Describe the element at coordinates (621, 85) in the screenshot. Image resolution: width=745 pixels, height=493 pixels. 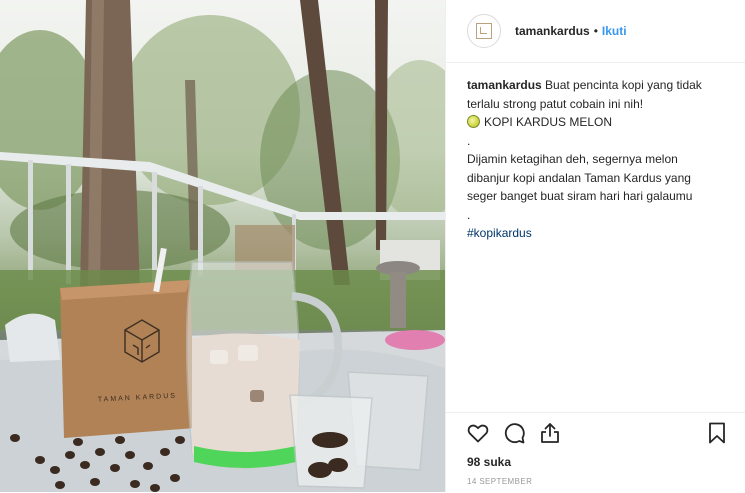
I see `caption-text-1: Buat pencinta kopi yang tidak` at that location.